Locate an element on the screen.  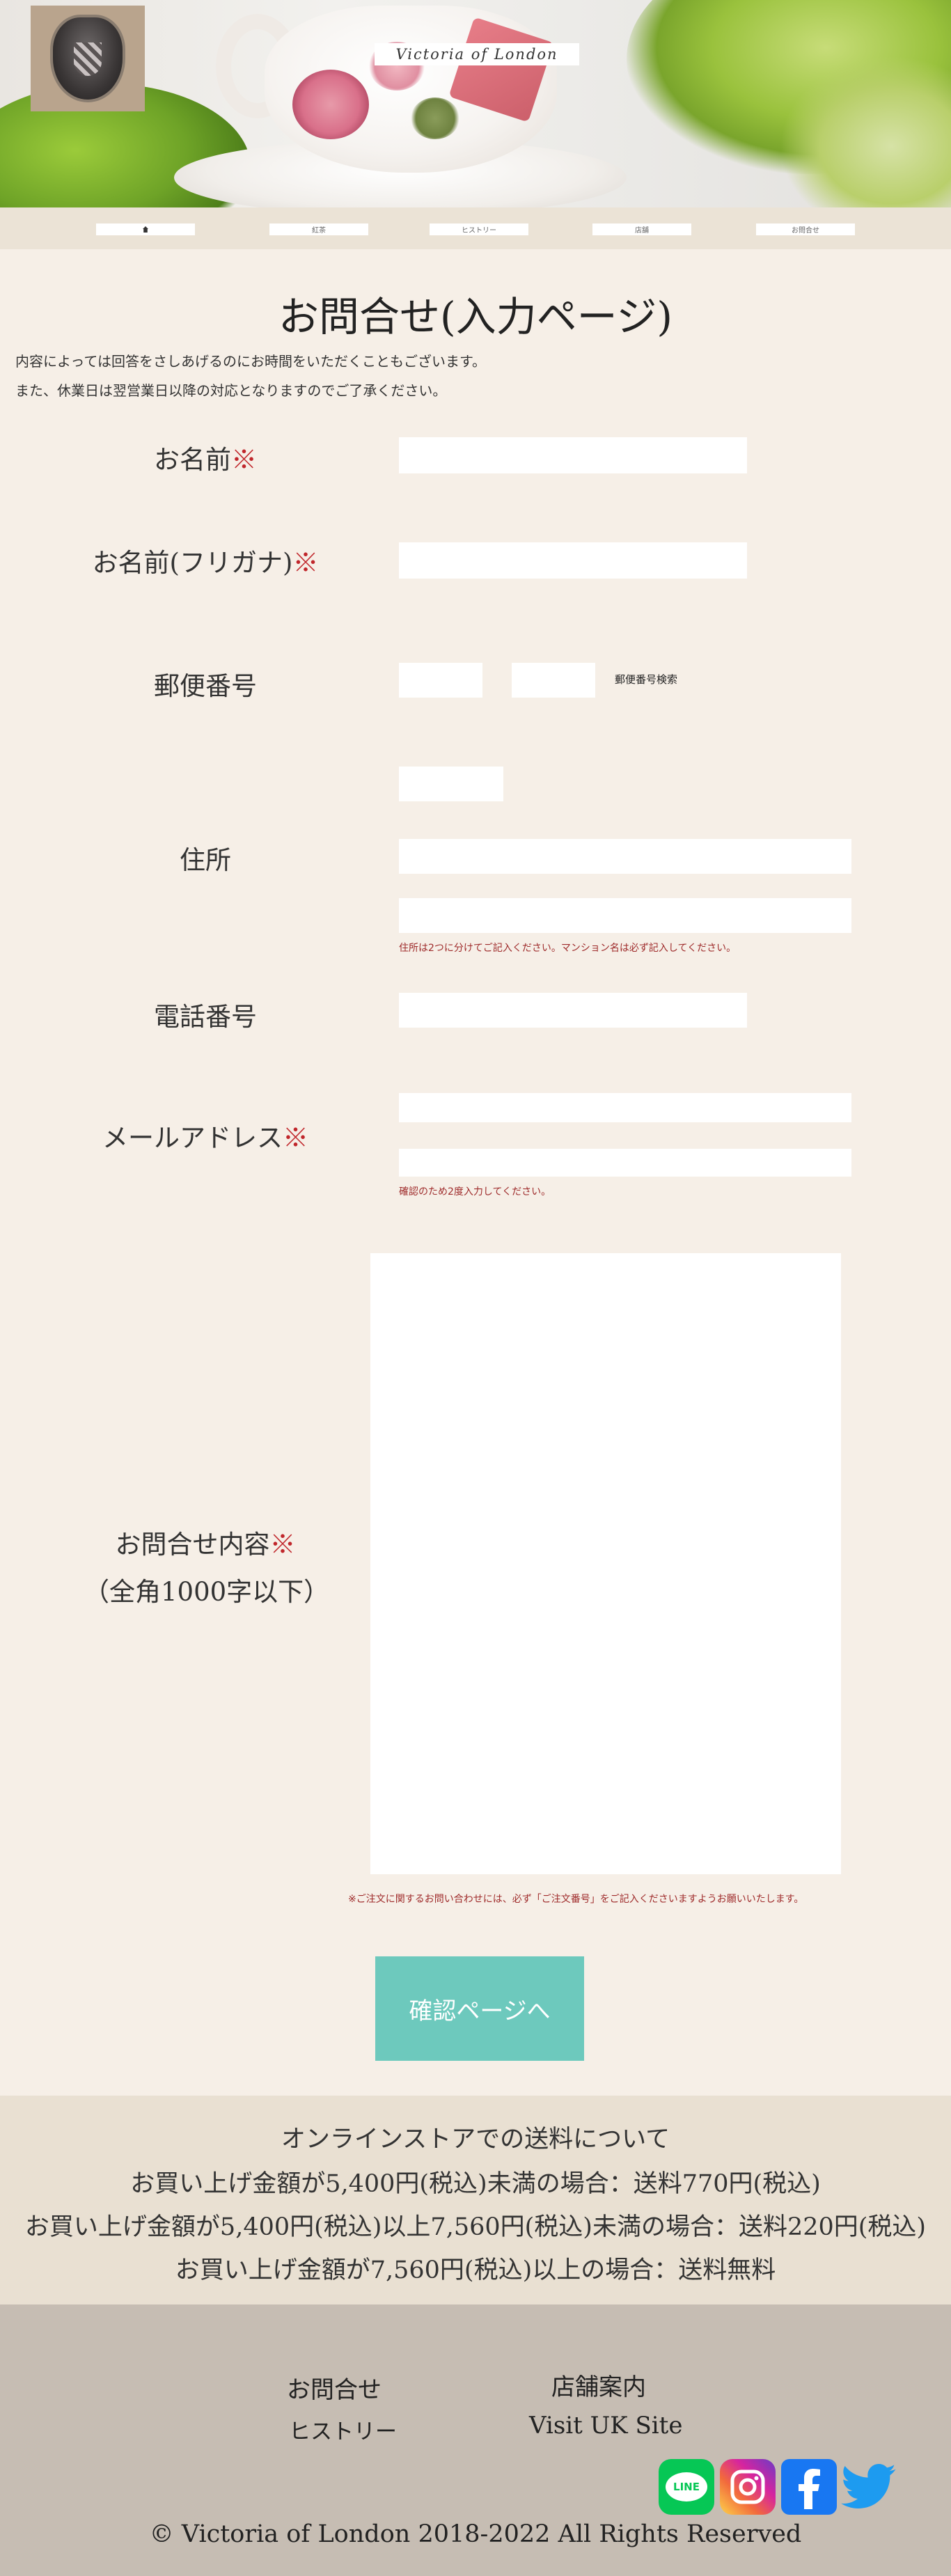
twitter-glyph is located at coordinates (868, 2486).